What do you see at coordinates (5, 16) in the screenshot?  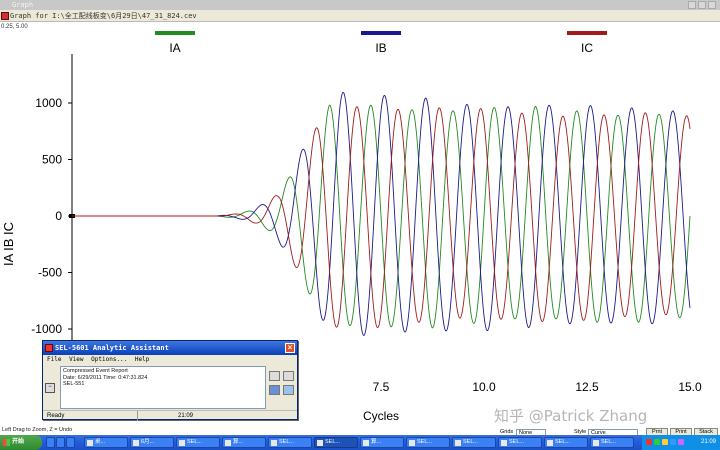 I see `graph-app-icon` at bounding box center [5, 16].